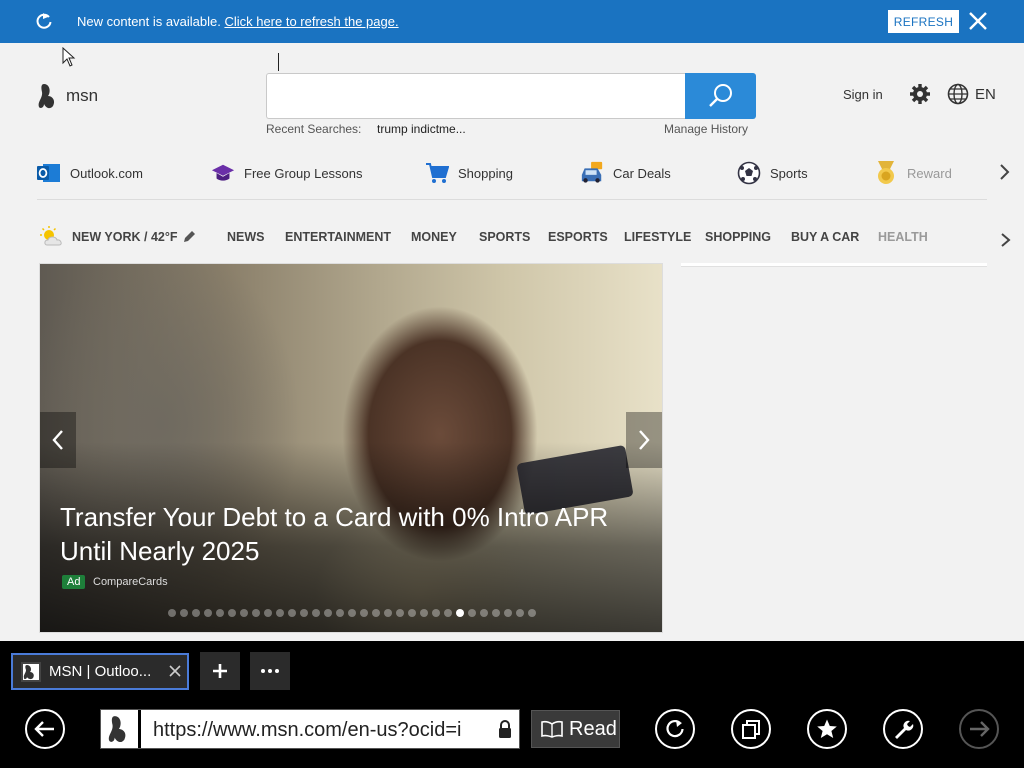  I want to click on plus-icon, so click(220, 671).